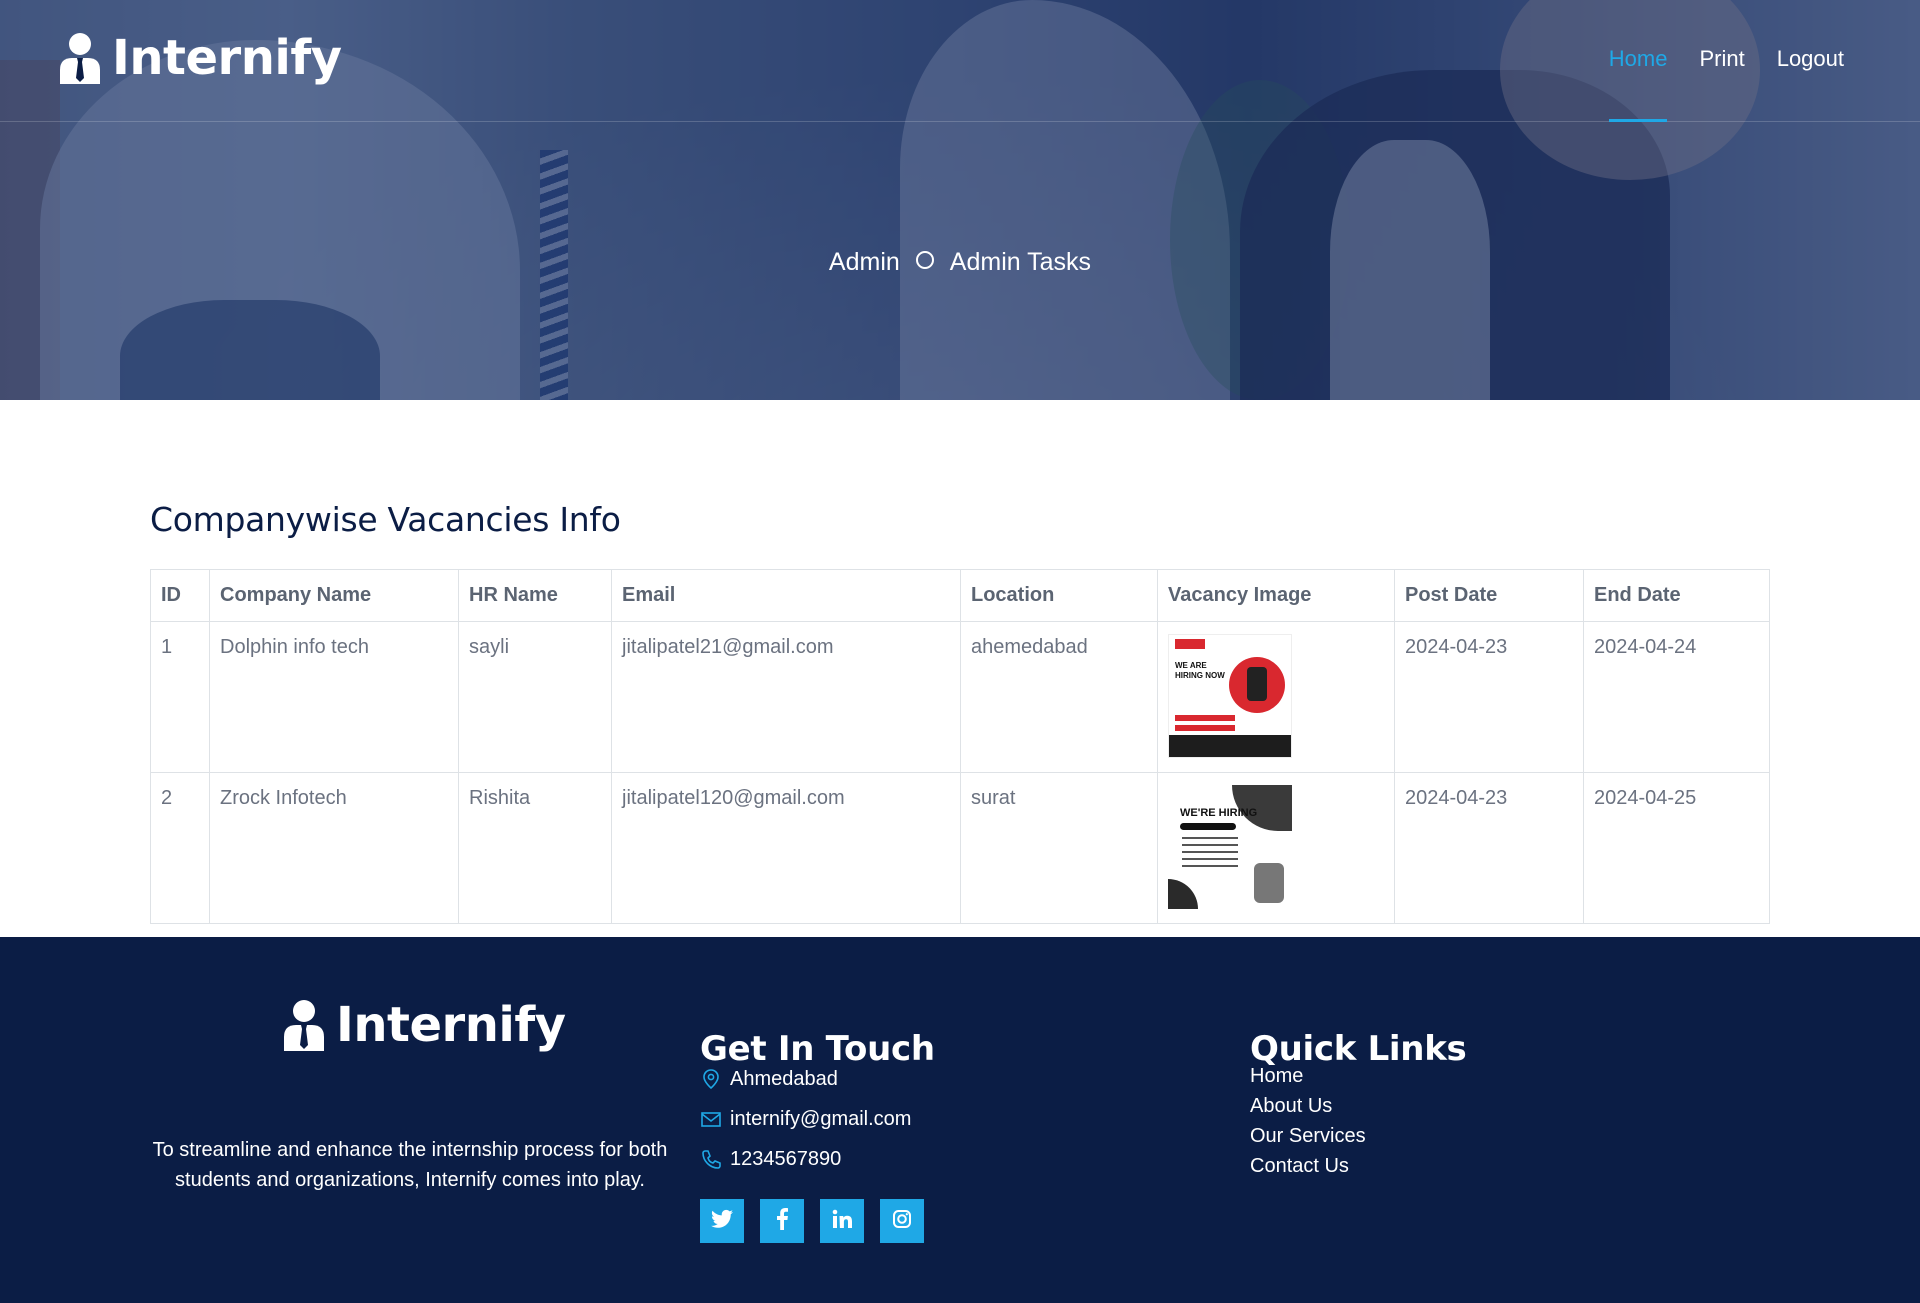 Image resolution: width=1920 pixels, height=1303 pixels. Describe the element at coordinates (1489, 595) in the screenshot. I see `col-header-post-date: Post Date` at that location.